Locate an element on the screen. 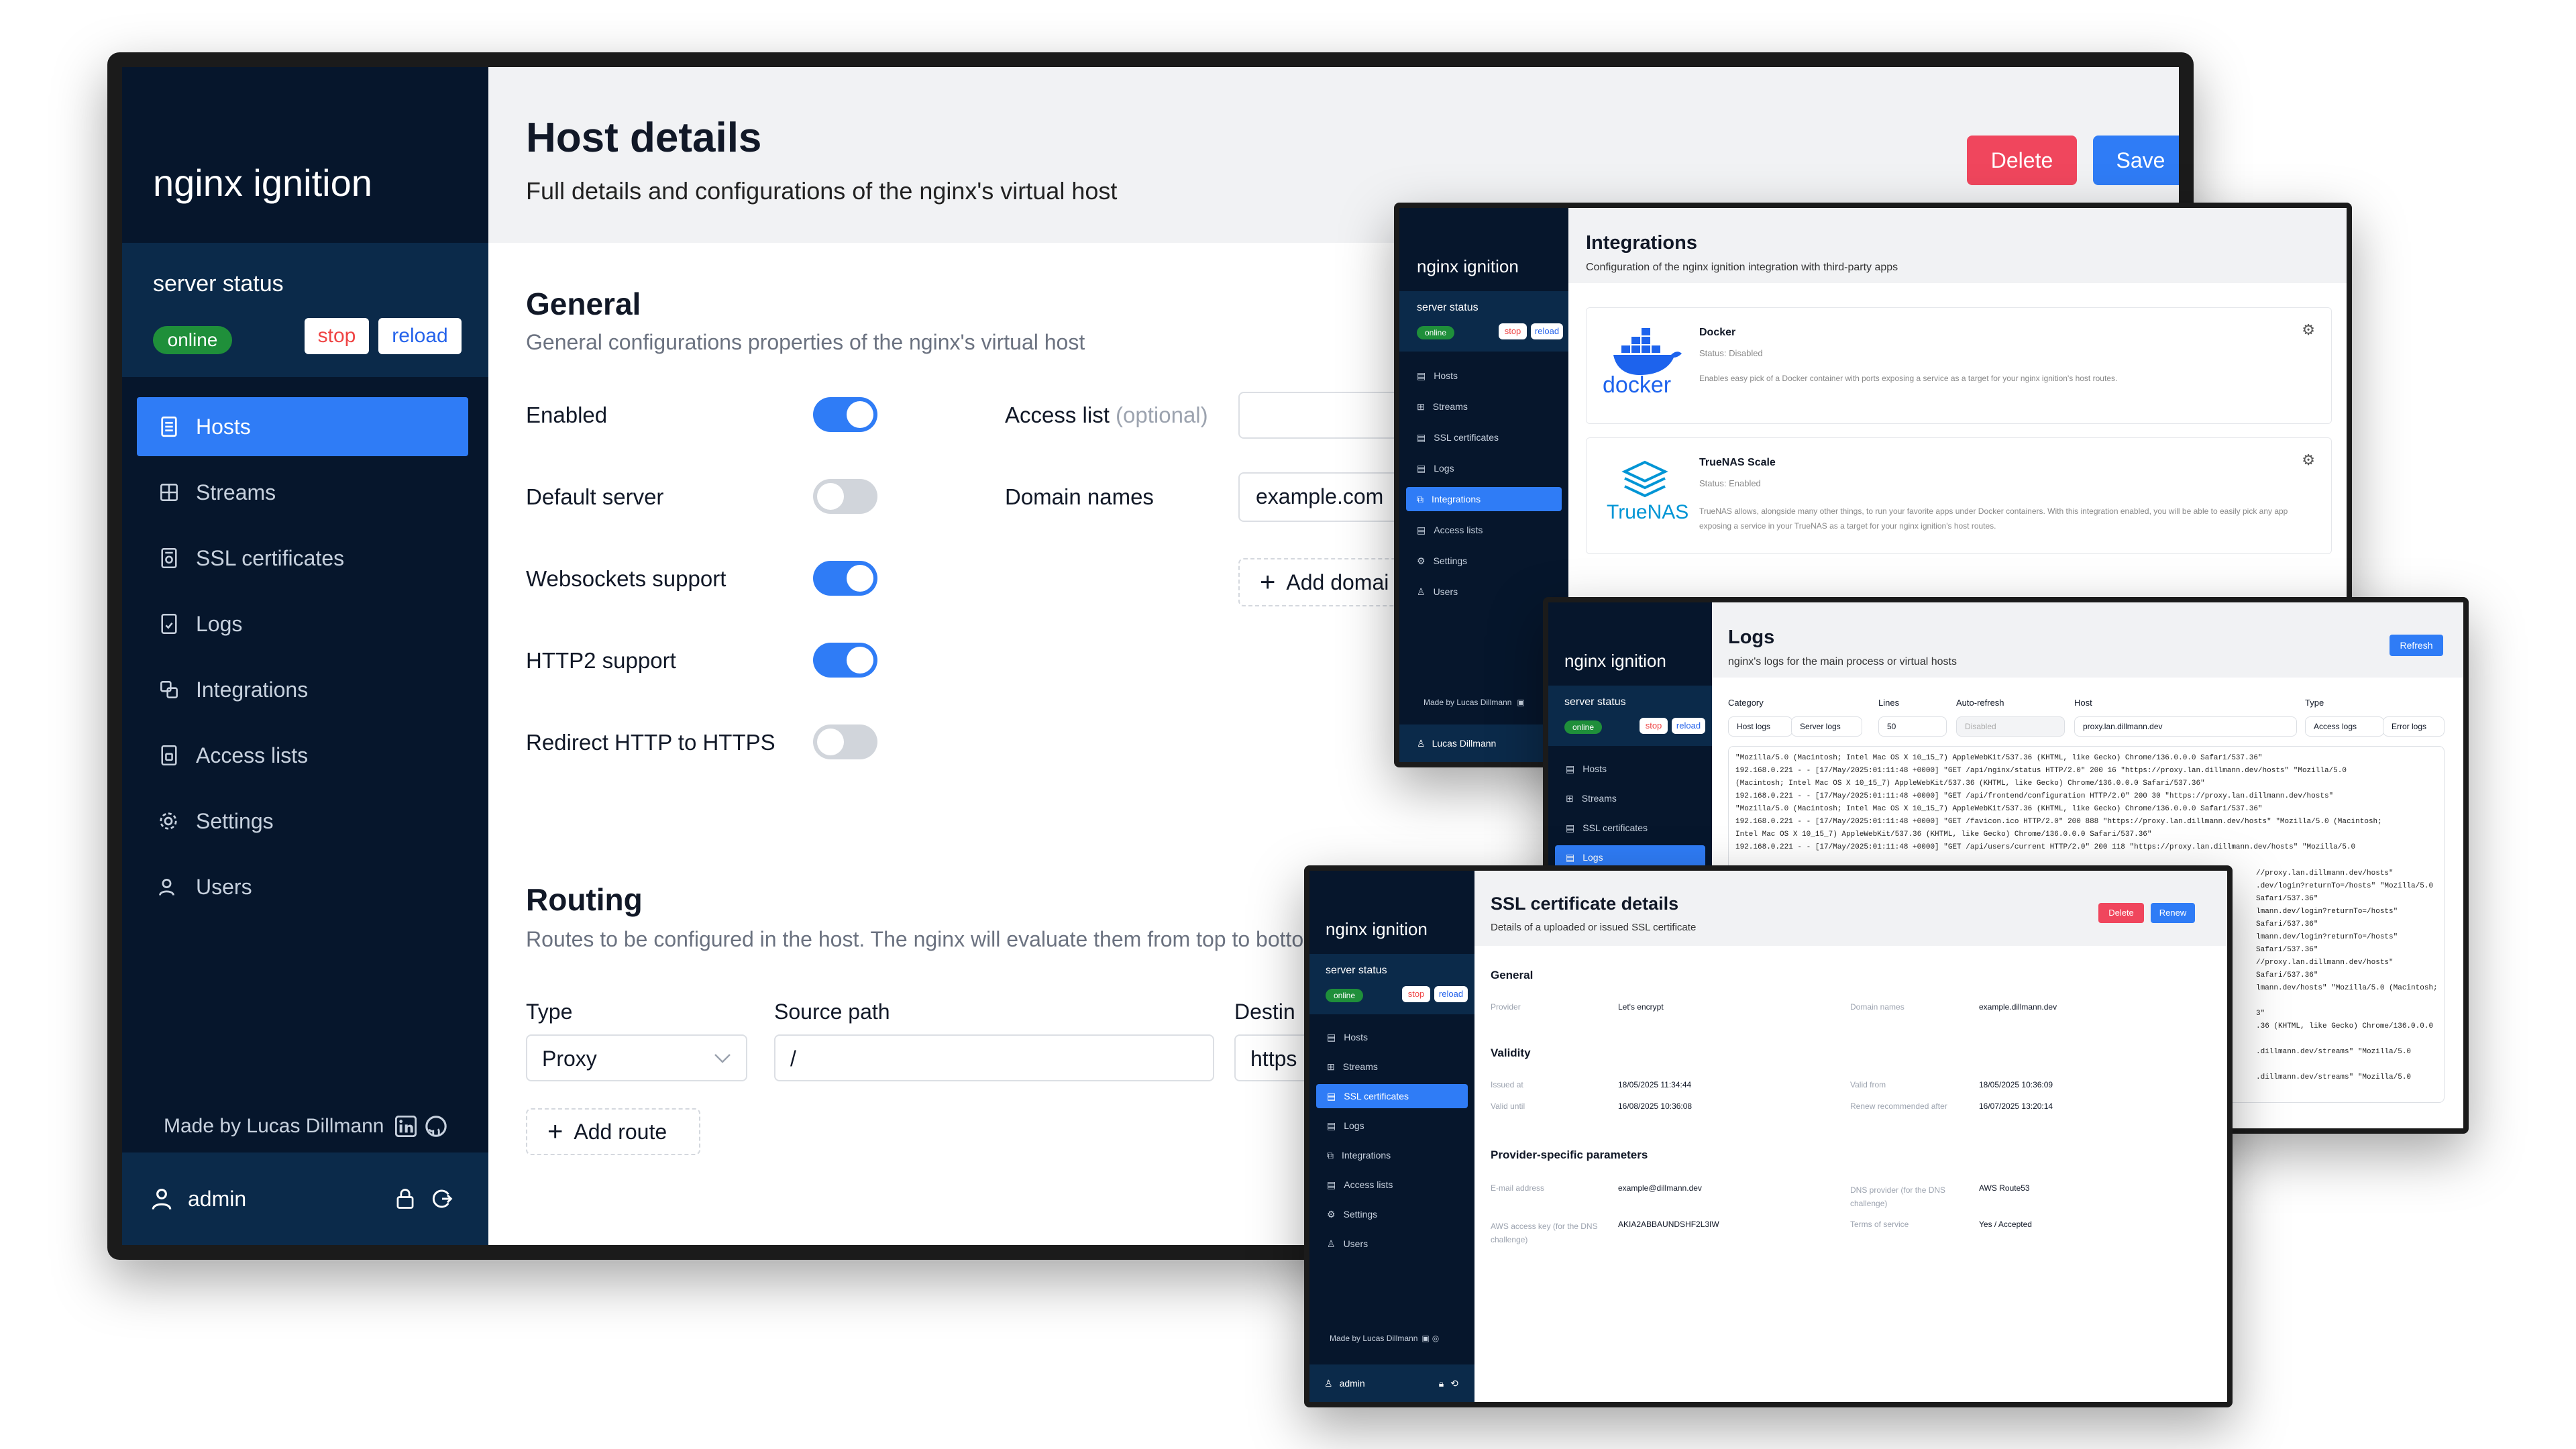 The height and width of the screenshot is (1449, 2576). github-icon is located at coordinates (436, 1126).